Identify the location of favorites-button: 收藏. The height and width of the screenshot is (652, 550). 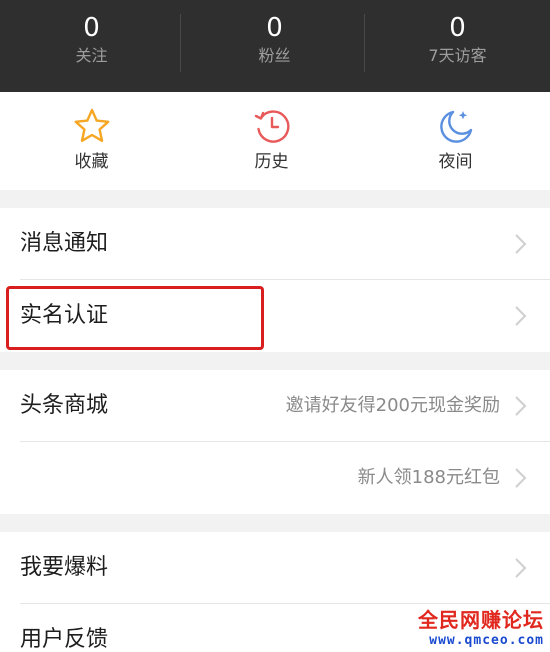
(91, 140).